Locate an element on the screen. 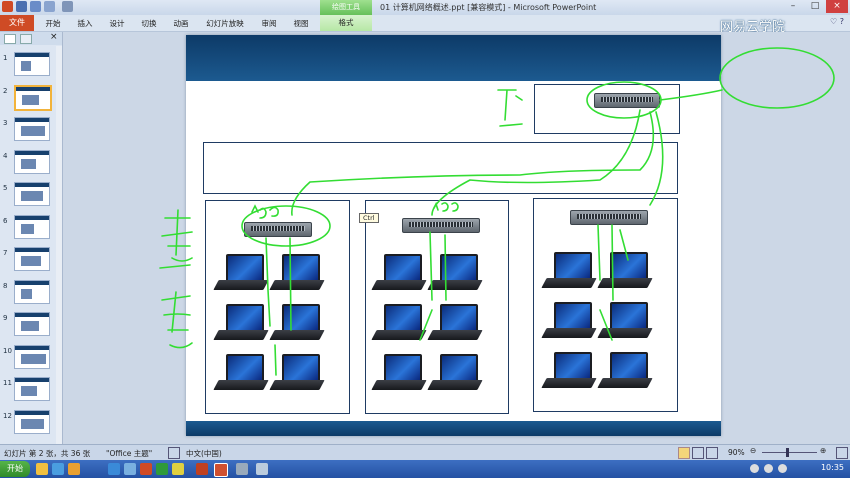  zoom-slider is located at coordinates (789, 452).